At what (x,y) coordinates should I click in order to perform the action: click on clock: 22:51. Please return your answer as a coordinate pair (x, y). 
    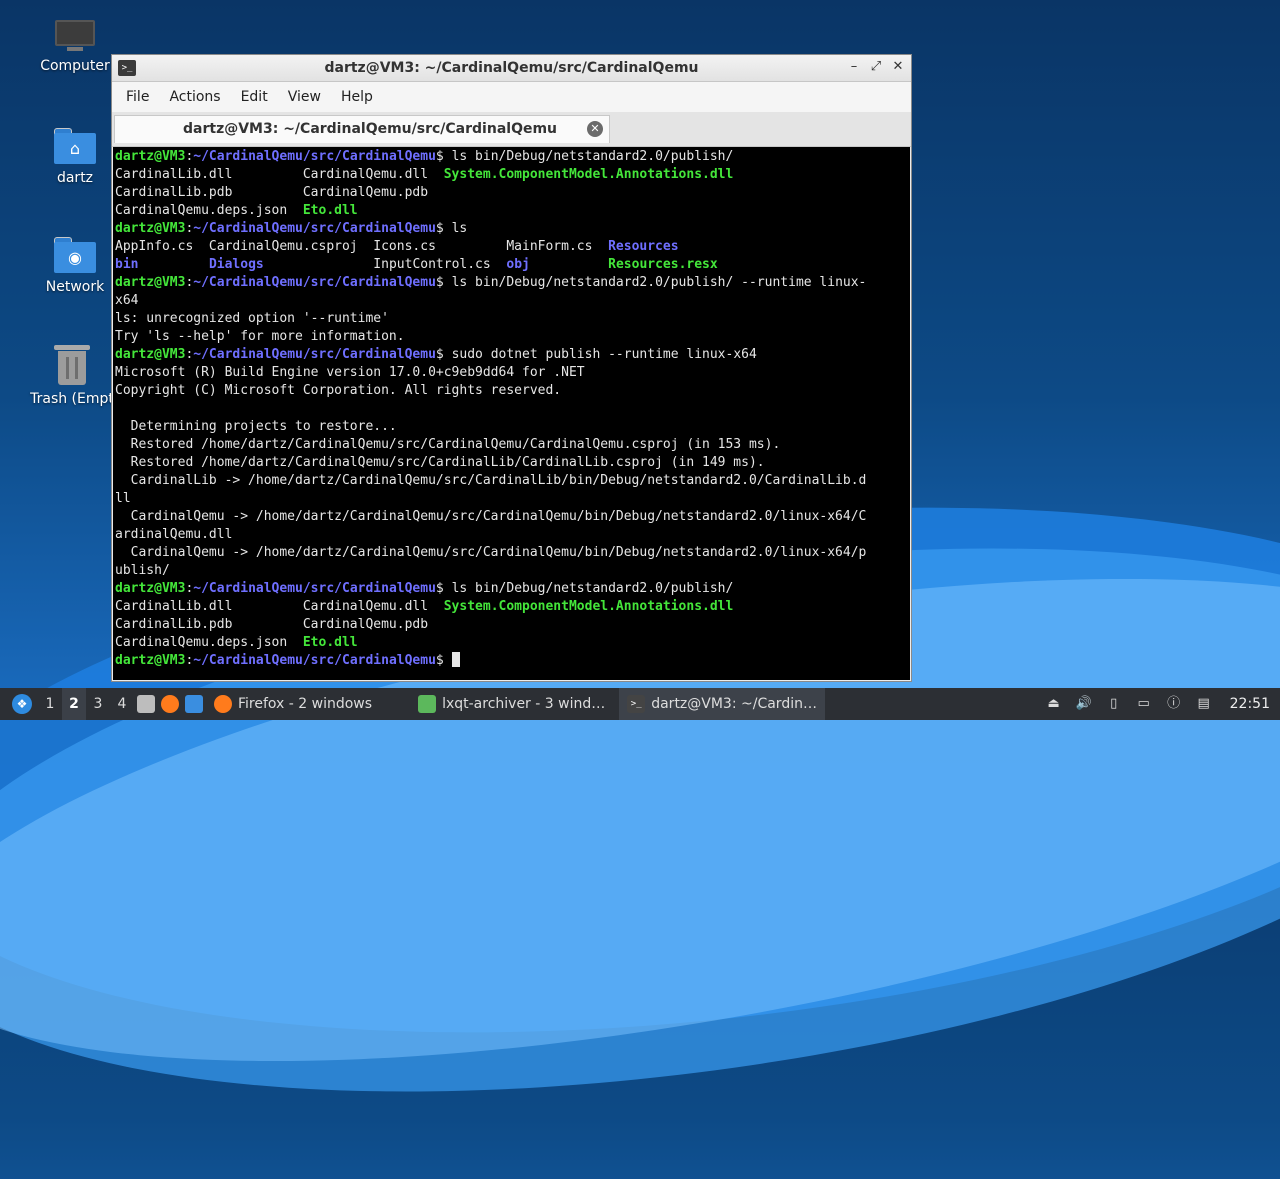
    Looking at the image, I should click on (1250, 704).